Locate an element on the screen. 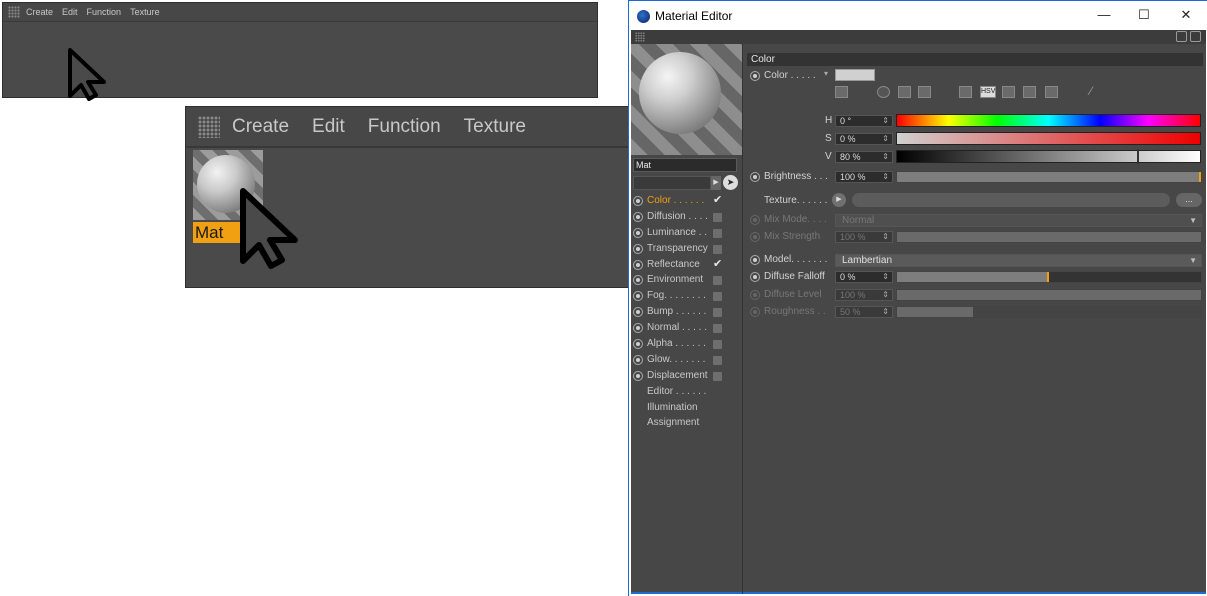 The height and width of the screenshot is (596, 1207). texture-play-icon: ▶ is located at coordinates (839, 200).